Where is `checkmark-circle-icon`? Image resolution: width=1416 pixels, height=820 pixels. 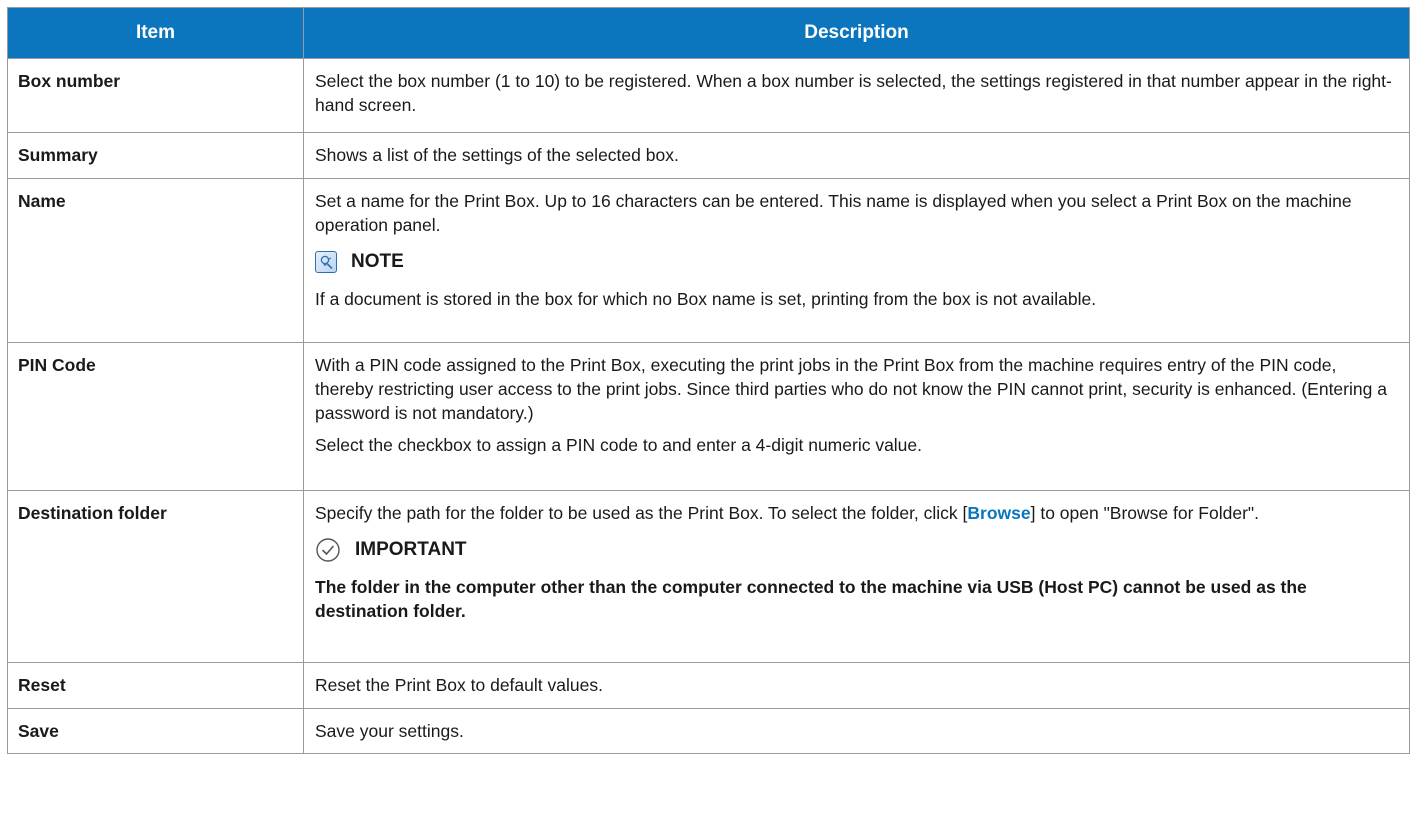 checkmark-circle-icon is located at coordinates (328, 550).